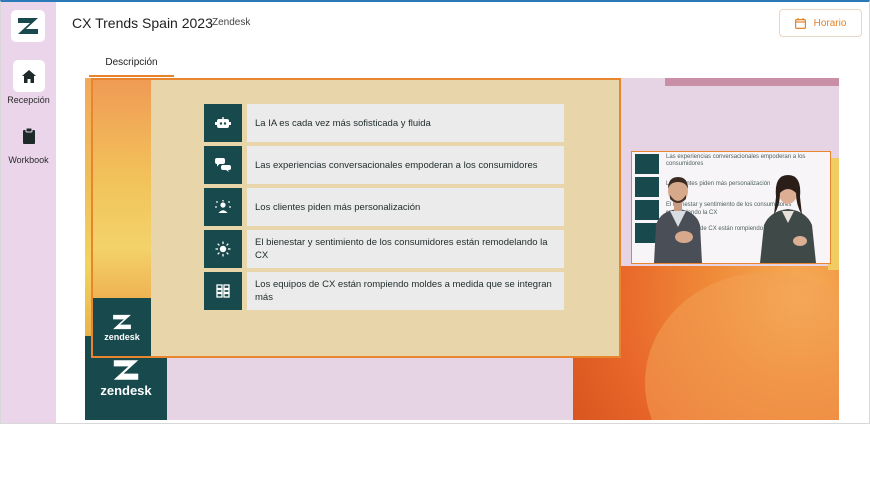 Image resolution: width=870 pixels, height=489 pixels. What do you see at coordinates (830, 23) in the screenshot?
I see `schedule-button-label: Horario` at bounding box center [830, 23].